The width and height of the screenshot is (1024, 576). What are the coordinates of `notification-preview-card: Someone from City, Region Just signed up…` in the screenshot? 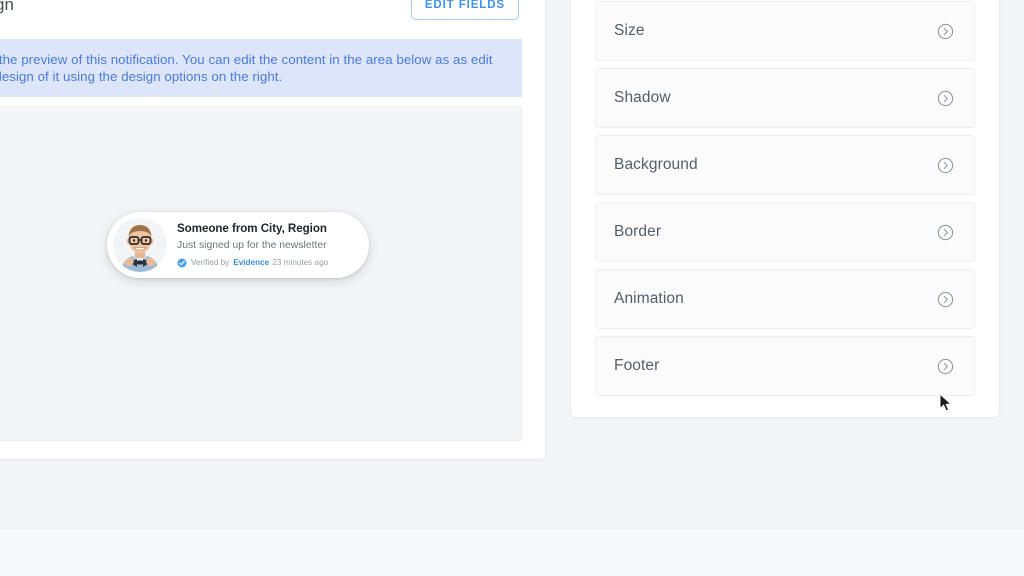 It's located at (238, 245).